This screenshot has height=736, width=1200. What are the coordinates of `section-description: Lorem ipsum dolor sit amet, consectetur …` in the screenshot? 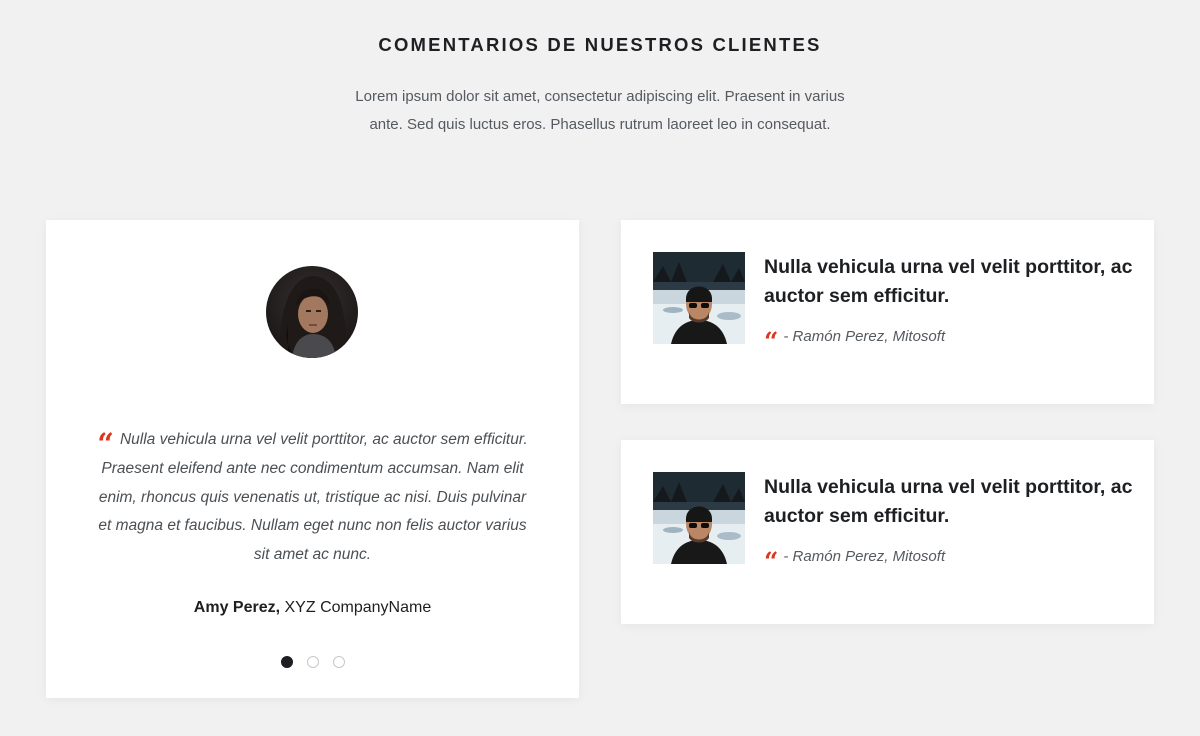 It's located at (600, 110).